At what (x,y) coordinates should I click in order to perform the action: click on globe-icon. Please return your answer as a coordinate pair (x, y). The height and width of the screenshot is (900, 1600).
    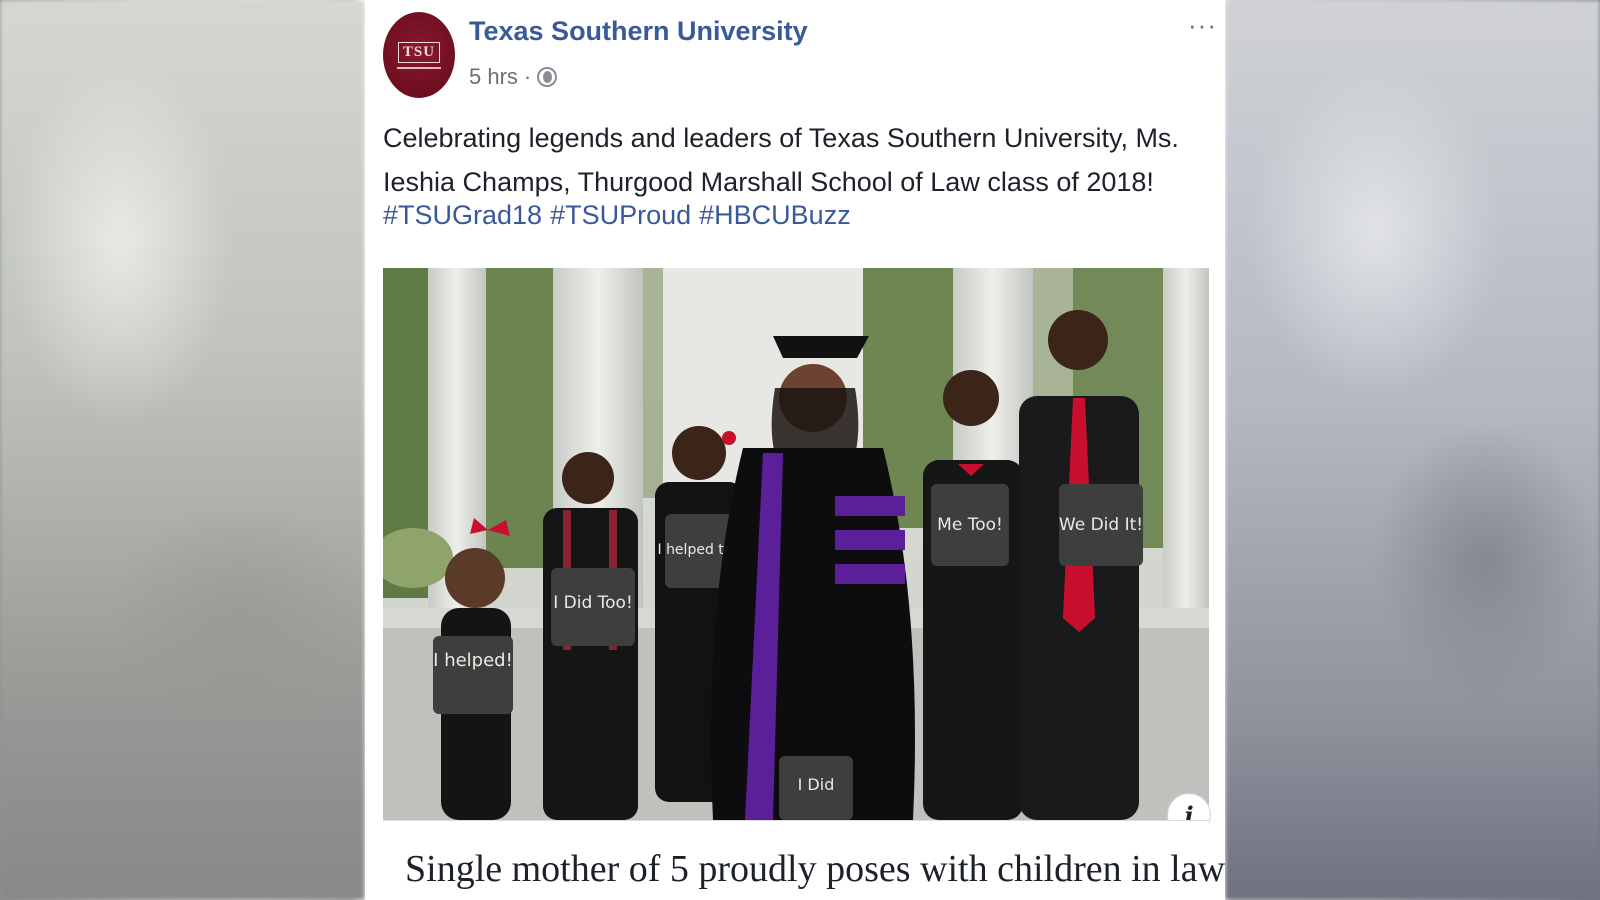
    Looking at the image, I should click on (547, 77).